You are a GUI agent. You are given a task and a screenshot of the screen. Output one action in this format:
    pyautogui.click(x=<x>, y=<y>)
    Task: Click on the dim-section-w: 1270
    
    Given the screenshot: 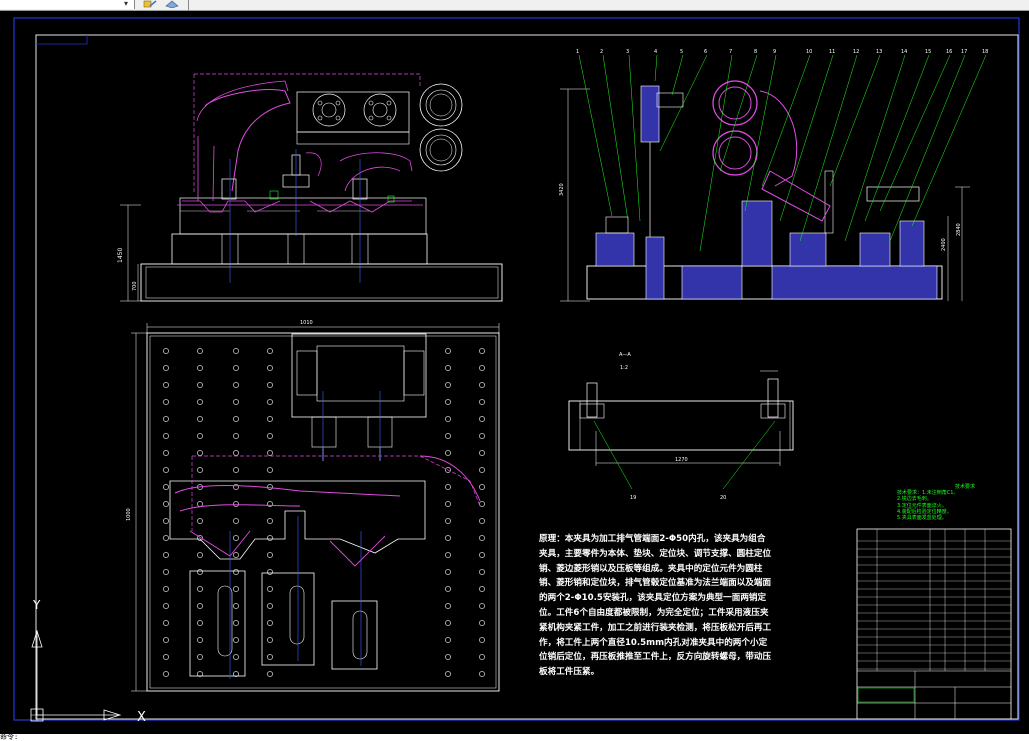 What is the action you would take?
    pyautogui.click(x=681, y=460)
    